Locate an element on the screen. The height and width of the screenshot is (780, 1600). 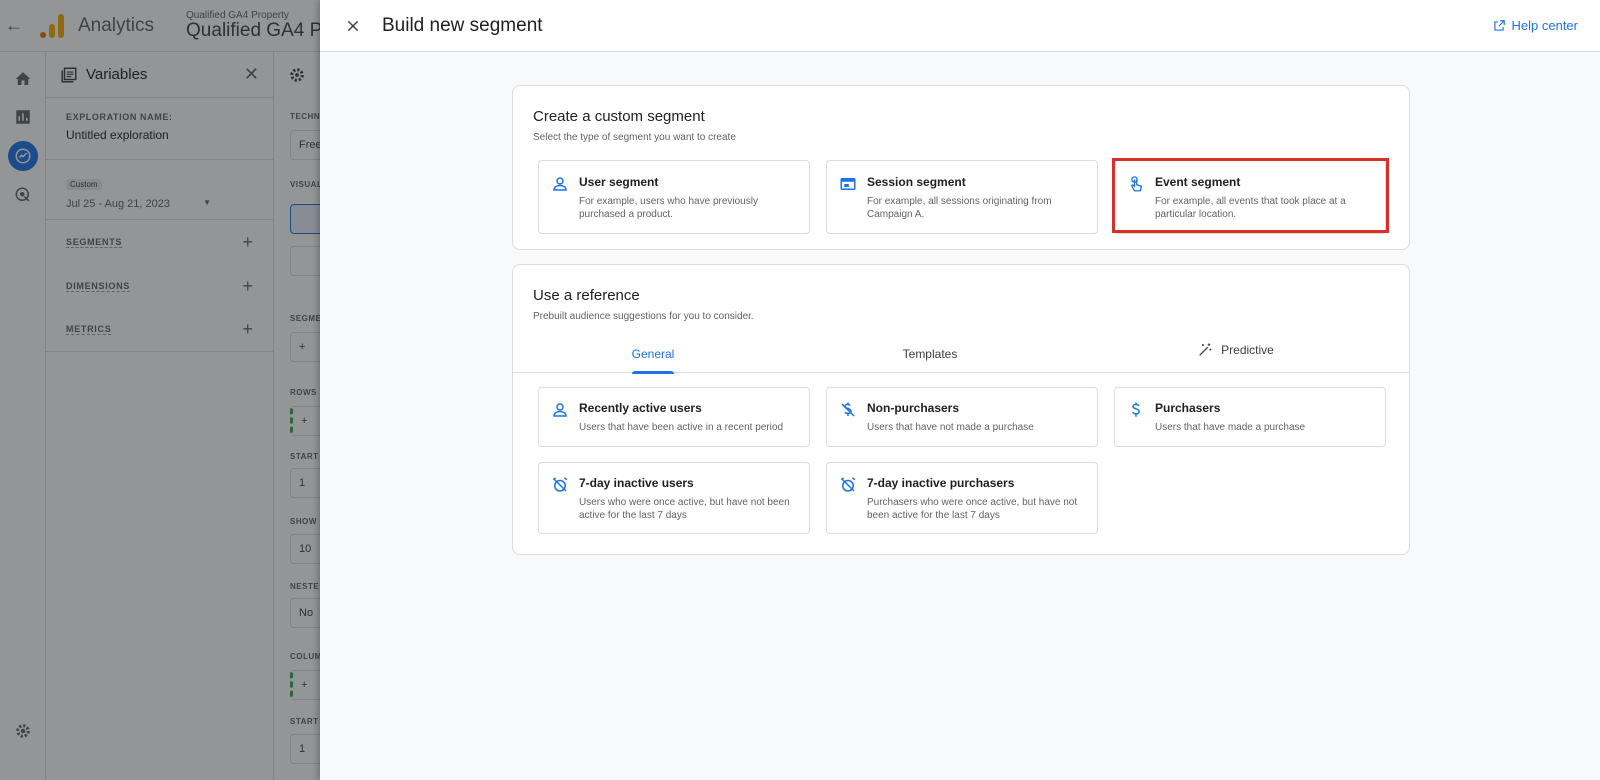
dollar-icon is located at coordinates (1136, 409).